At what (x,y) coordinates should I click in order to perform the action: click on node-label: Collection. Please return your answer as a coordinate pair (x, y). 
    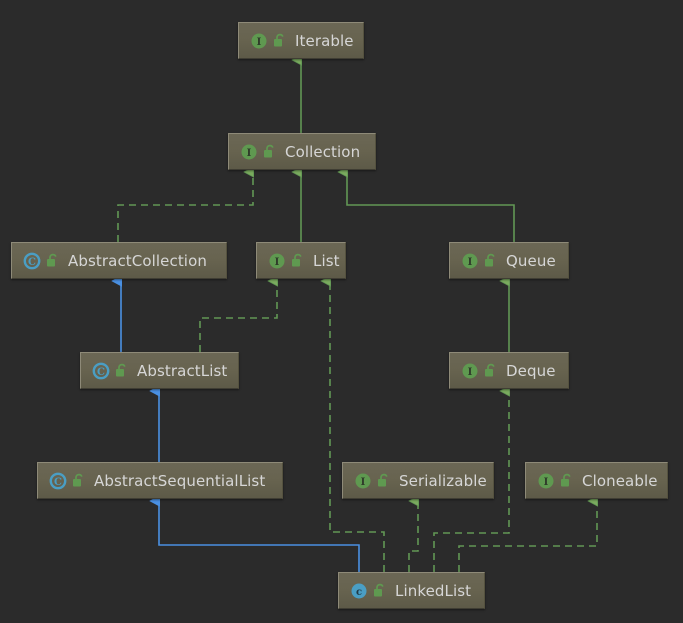
    Looking at the image, I should click on (323, 151).